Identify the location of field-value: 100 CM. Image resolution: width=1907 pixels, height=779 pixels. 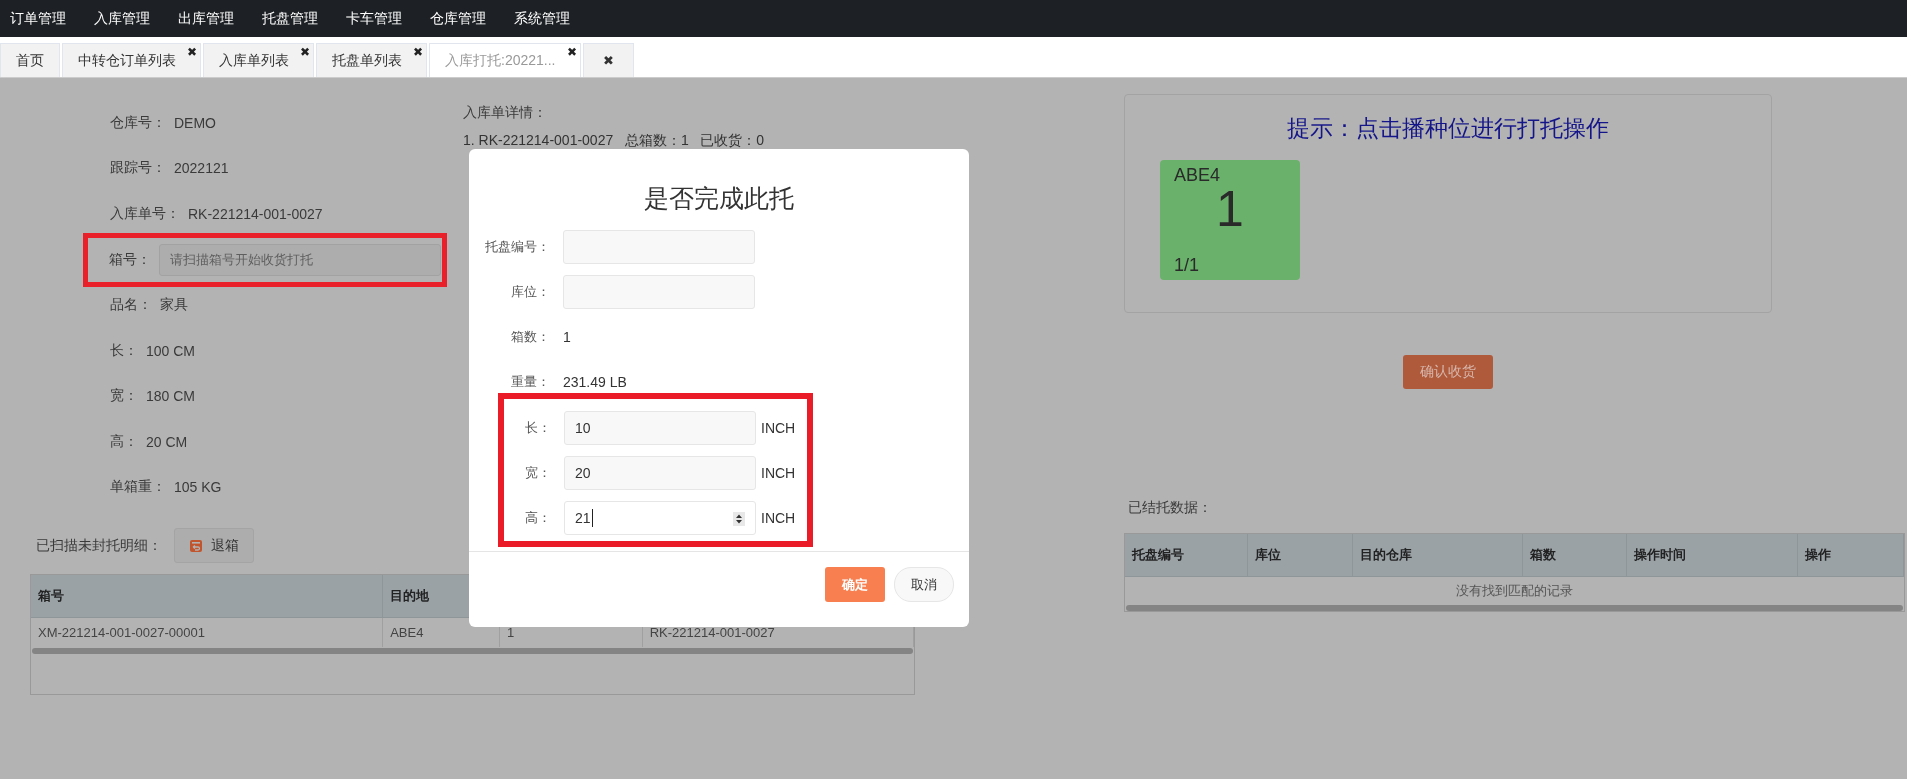
(171, 350).